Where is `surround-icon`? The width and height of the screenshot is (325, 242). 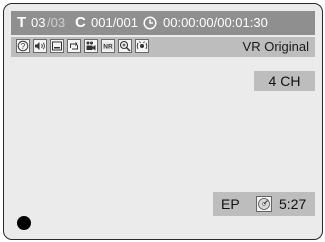 surround-icon is located at coordinates (142, 46).